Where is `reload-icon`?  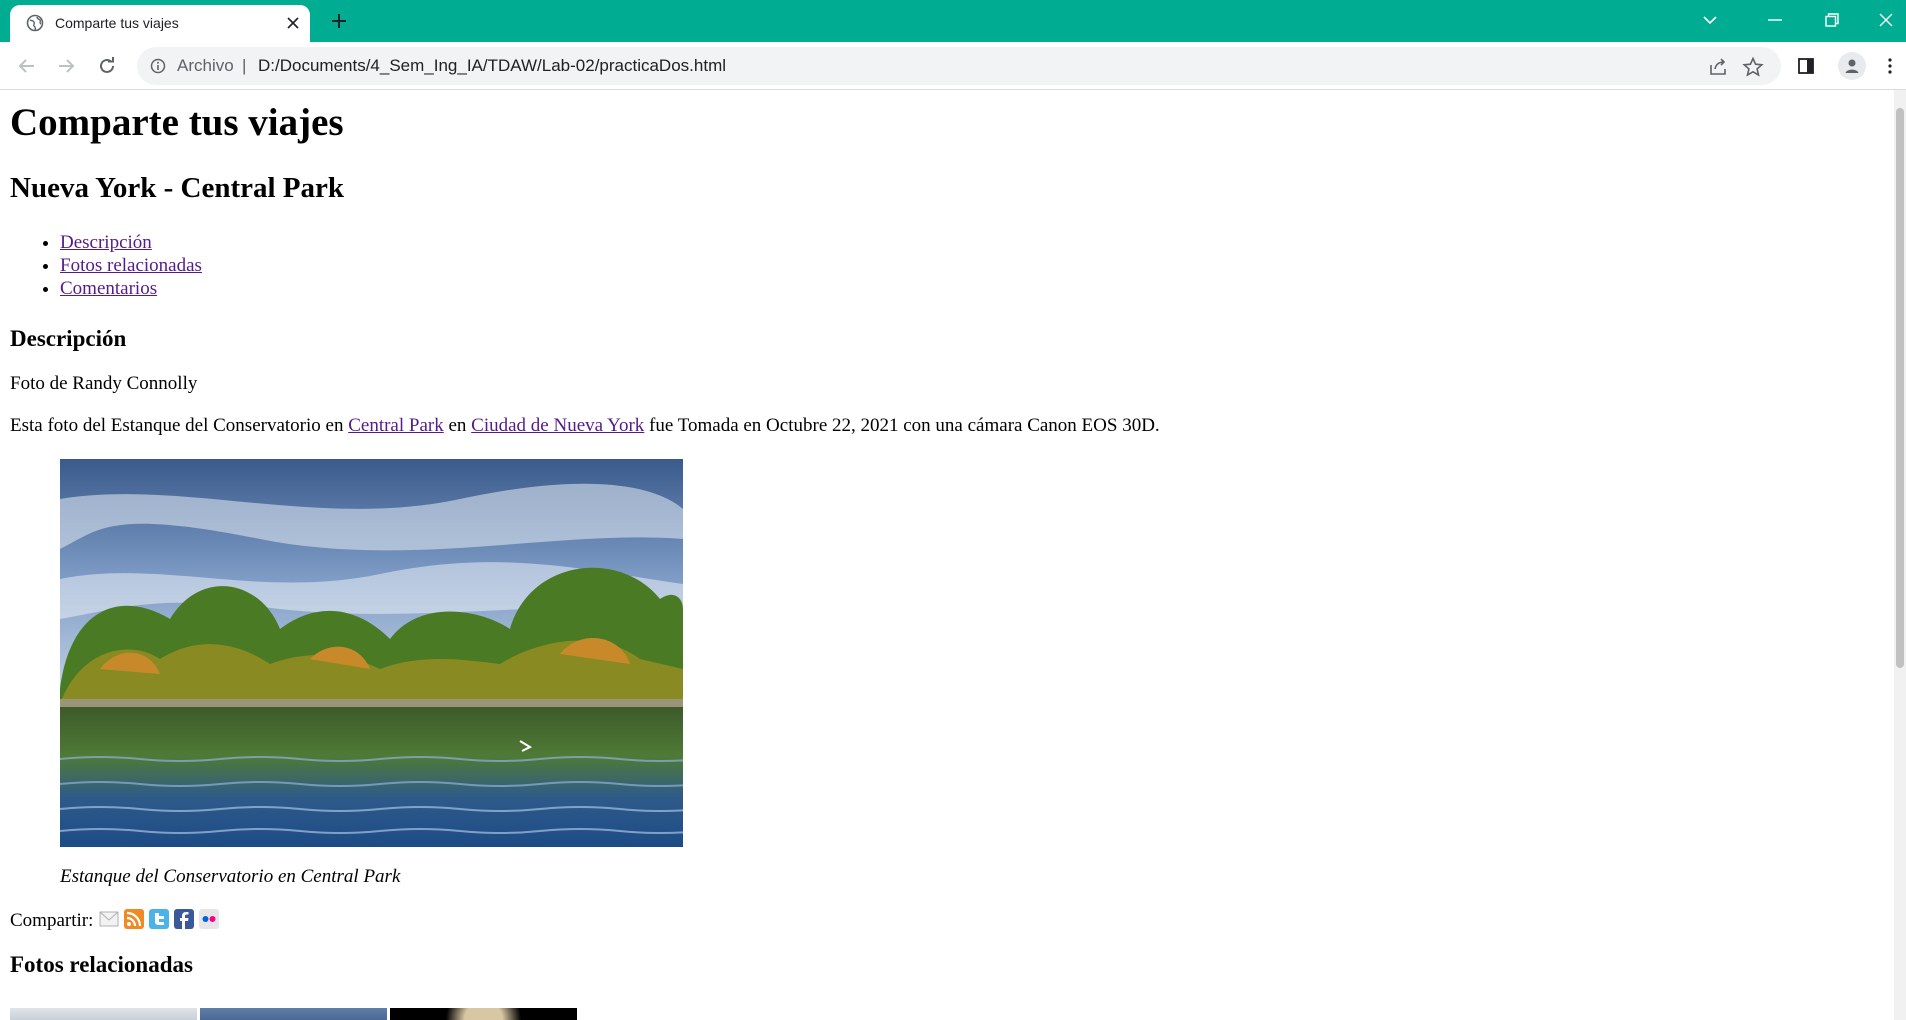 reload-icon is located at coordinates (107, 66).